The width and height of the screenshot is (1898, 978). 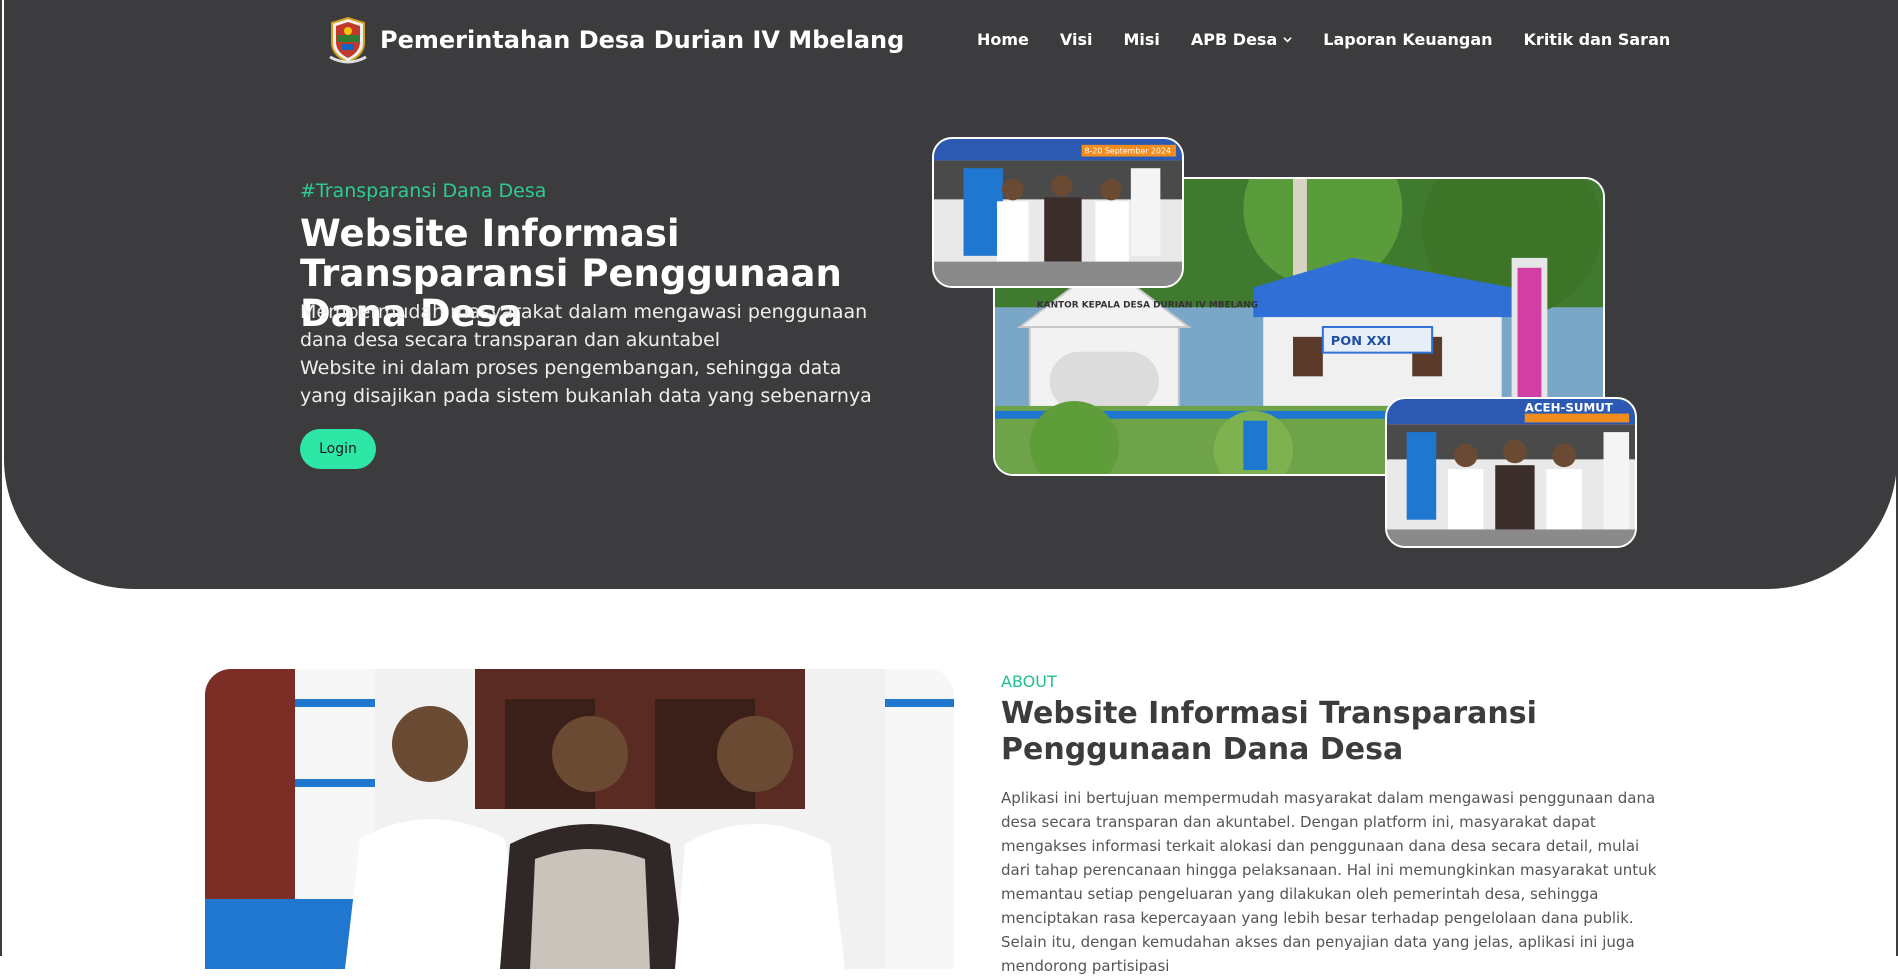 What do you see at coordinates (348, 40) in the screenshot?
I see `village-crest-logo` at bounding box center [348, 40].